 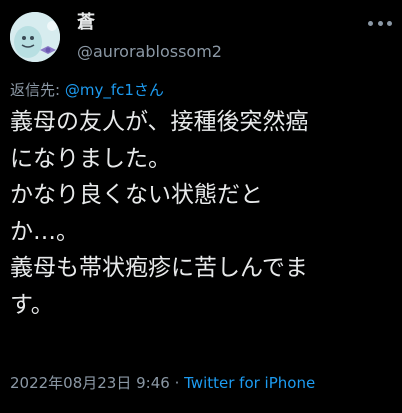 I want to click on tweet-metadata: 2022年08月23日 9:46 · Twitter for iPhone, so click(x=162, y=383).